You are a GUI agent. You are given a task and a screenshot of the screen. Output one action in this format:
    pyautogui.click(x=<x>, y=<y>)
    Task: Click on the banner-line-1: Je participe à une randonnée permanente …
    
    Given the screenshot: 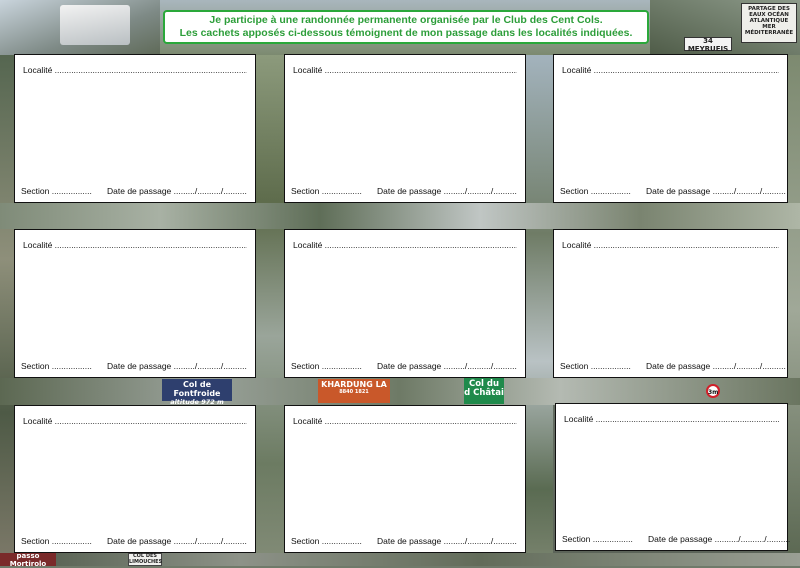 What is the action you would take?
    pyautogui.click(x=406, y=20)
    